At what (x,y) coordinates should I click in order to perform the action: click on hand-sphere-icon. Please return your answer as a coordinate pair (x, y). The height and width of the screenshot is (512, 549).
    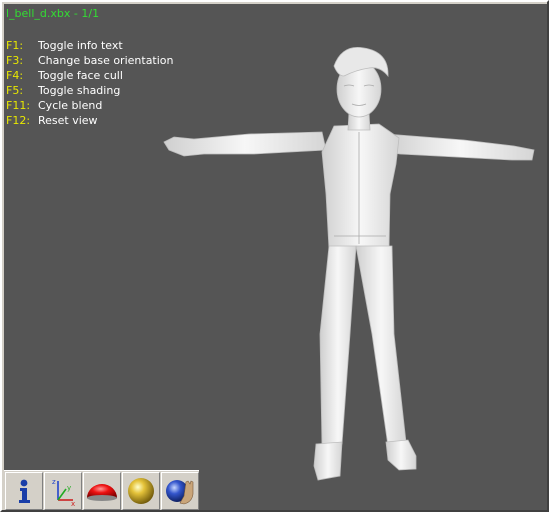
    Looking at the image, I should click on (180, 492).